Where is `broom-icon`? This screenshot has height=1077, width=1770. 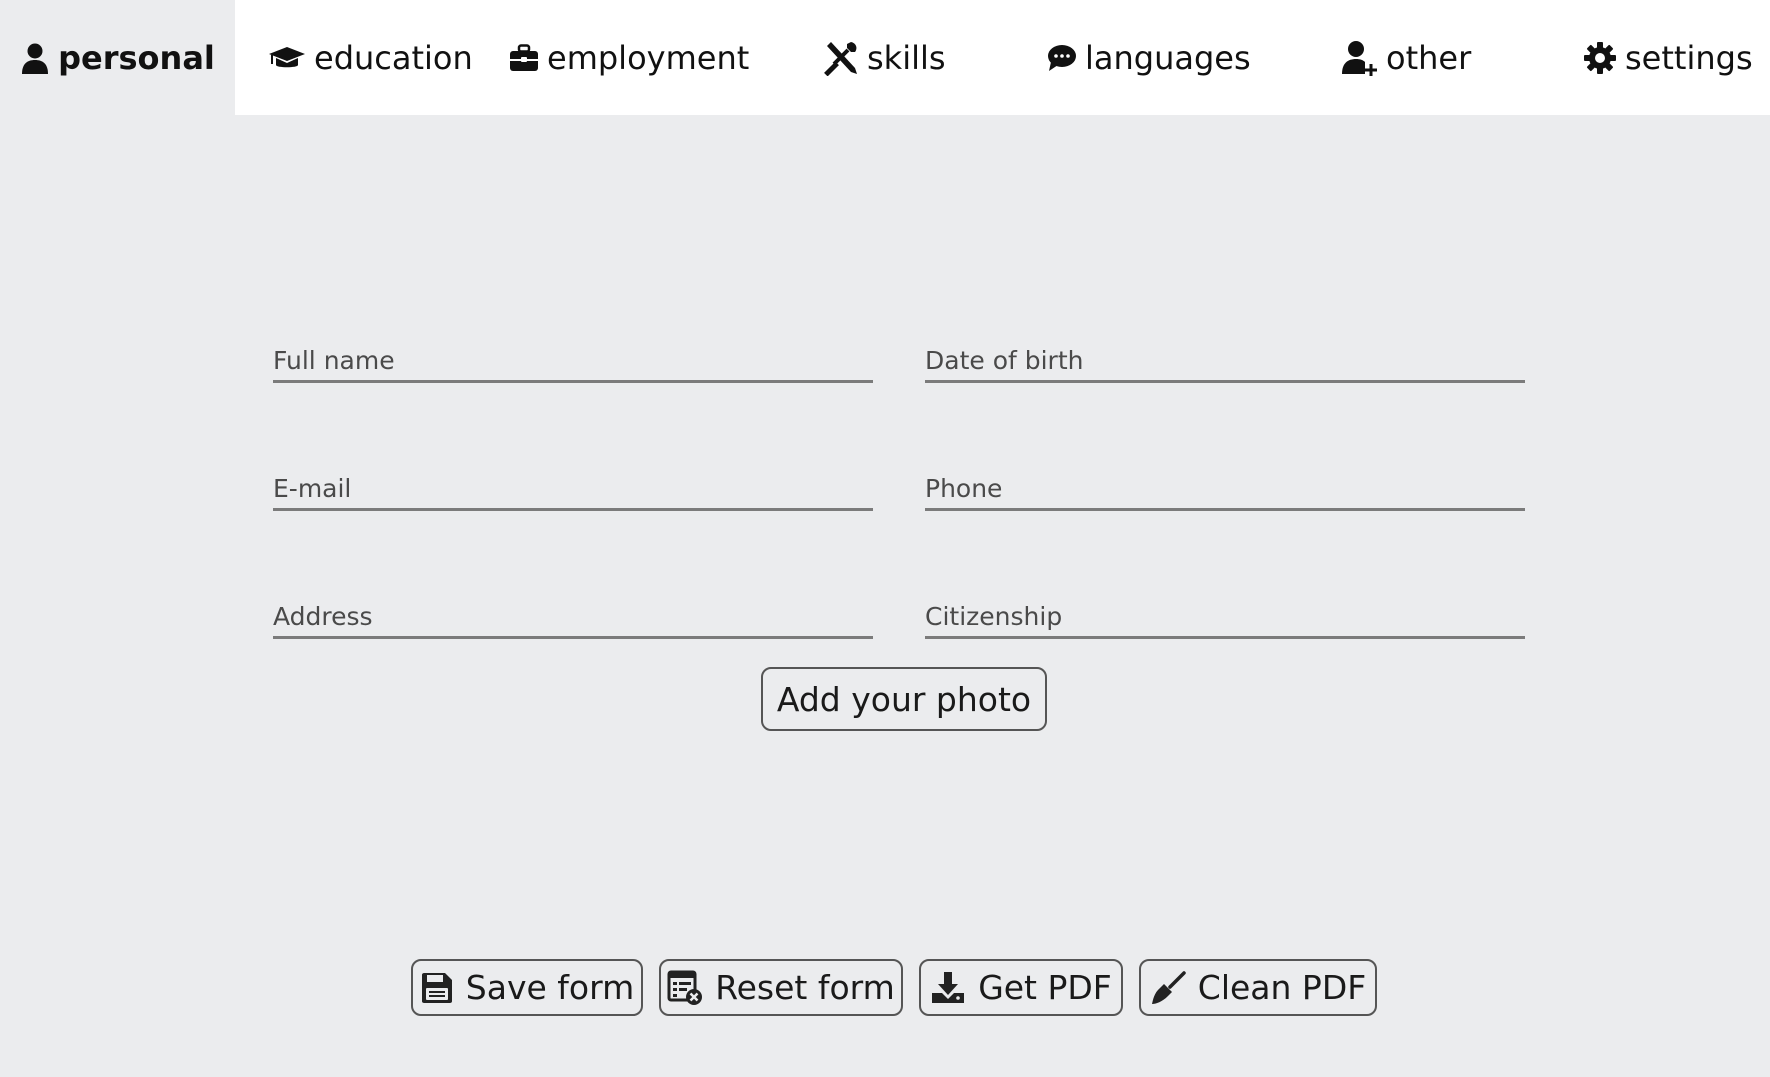 broom-icon is located at coordinates (1168, 987).